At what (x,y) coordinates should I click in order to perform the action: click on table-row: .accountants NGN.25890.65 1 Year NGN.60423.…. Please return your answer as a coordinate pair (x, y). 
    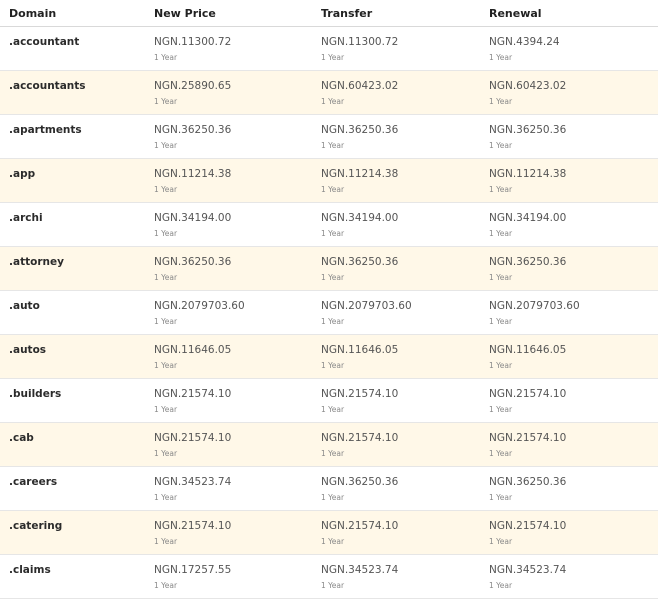
    Looking at the image, I should click on (329, 93).